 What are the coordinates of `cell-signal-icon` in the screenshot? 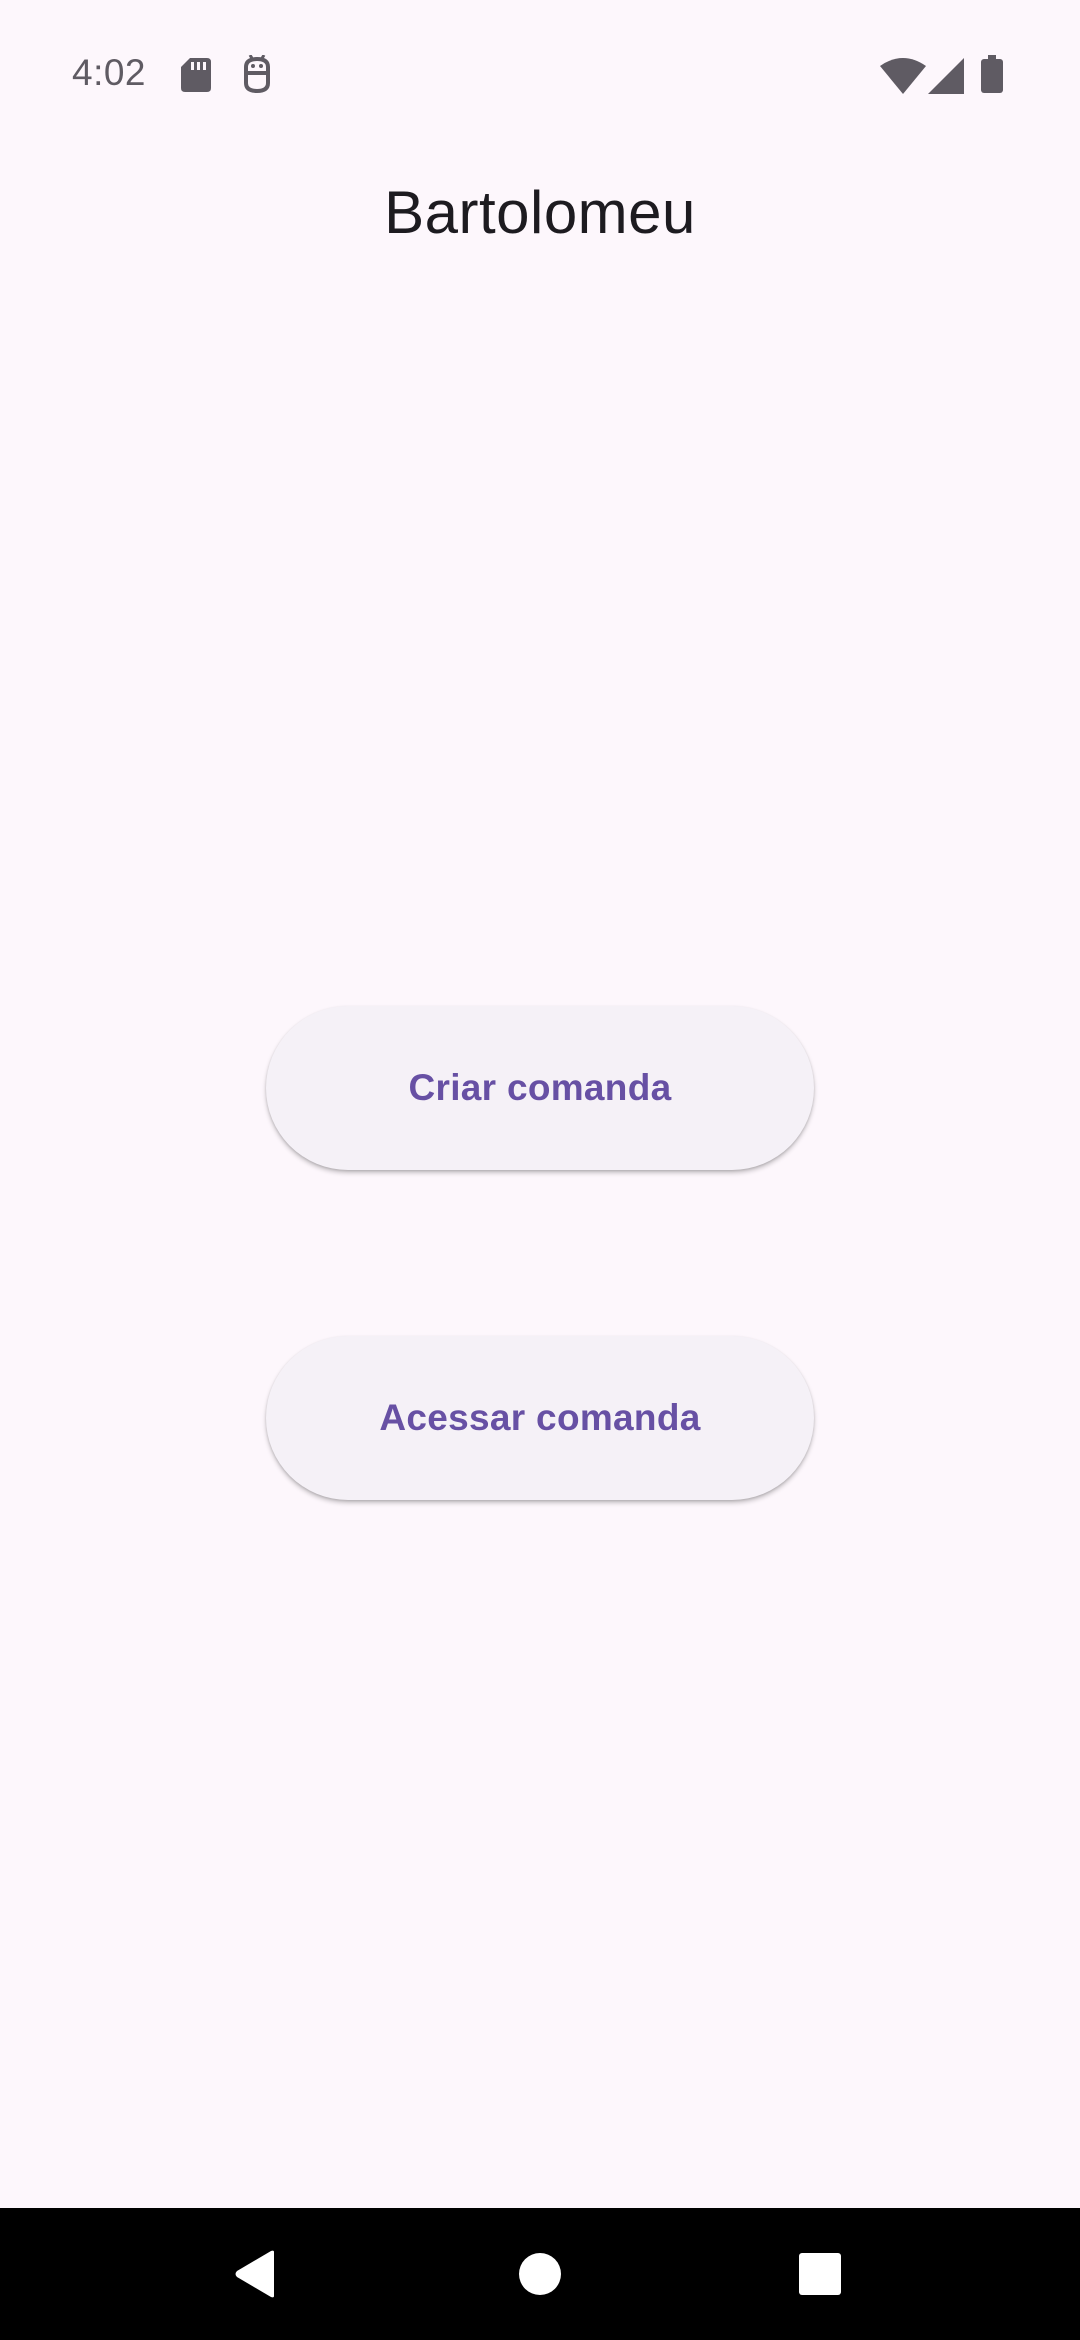 It's located at (946, 76).